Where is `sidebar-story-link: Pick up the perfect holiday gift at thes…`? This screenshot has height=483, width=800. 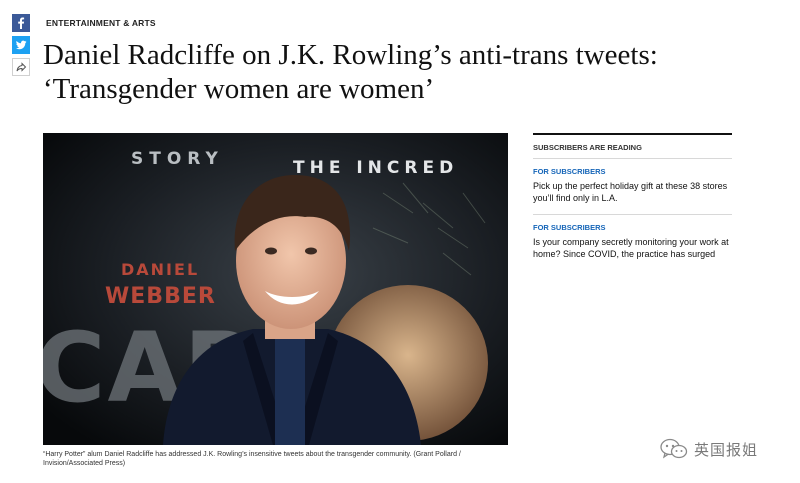 sidebar-story-link: Pick up the perfect holiday gift at thes… is located at coordinates (632, 192).